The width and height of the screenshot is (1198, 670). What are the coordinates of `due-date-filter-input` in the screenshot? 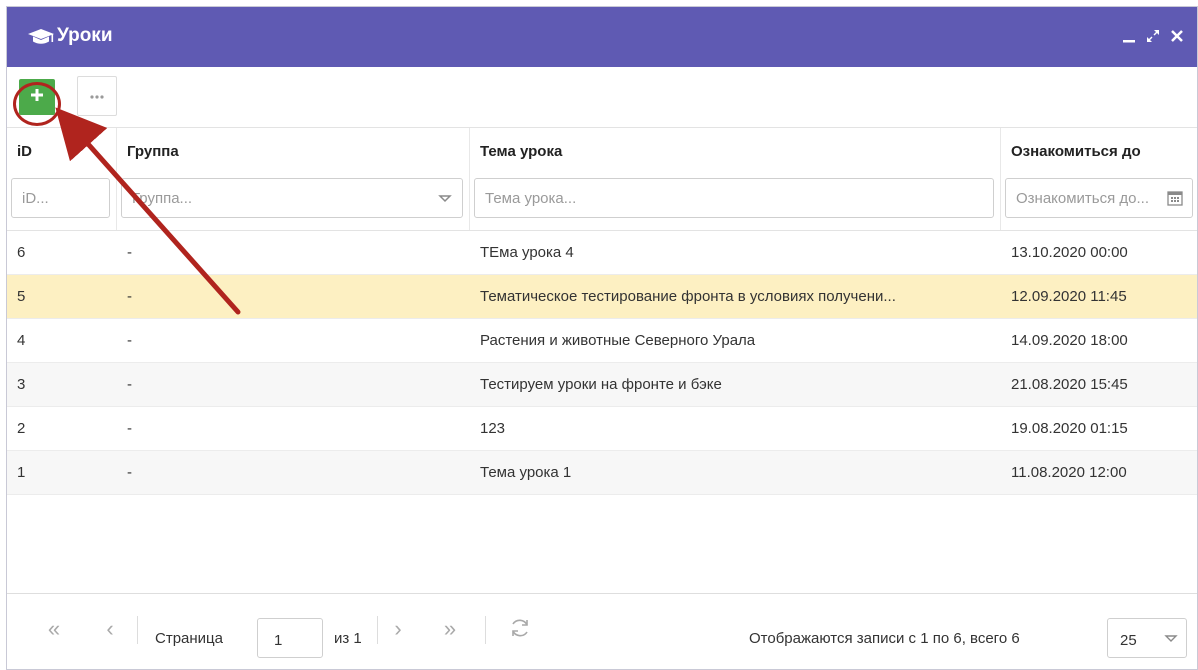 It's located at (1084, 198).